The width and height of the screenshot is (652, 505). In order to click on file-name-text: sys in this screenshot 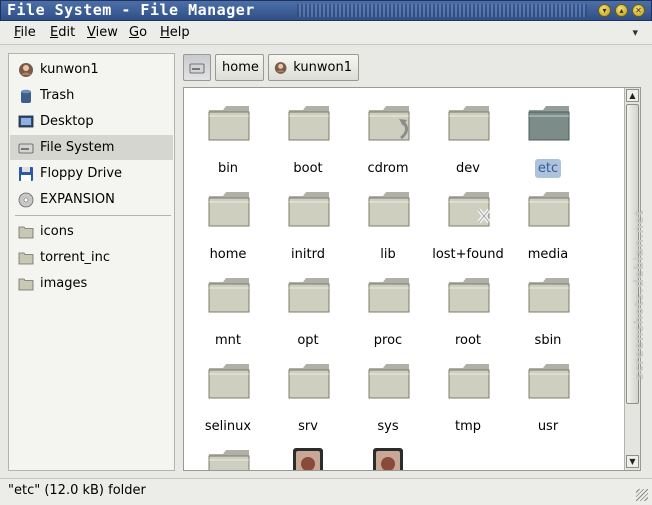, I will do `click(388, 426)`.